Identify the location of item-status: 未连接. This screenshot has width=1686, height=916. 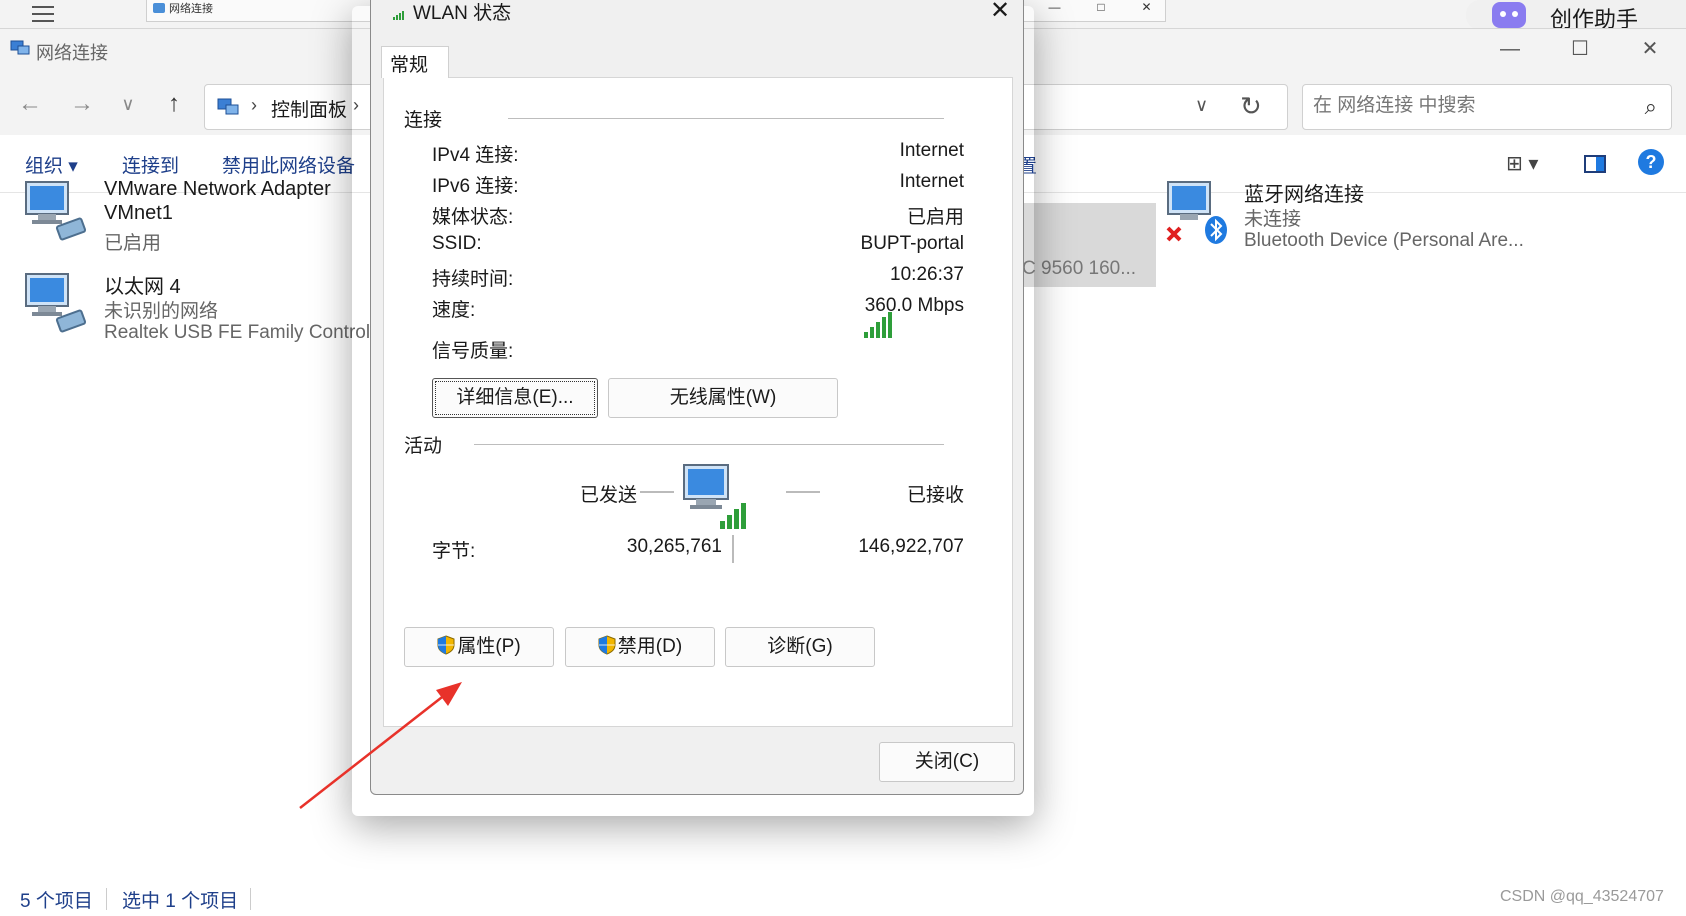
(1273, 219).